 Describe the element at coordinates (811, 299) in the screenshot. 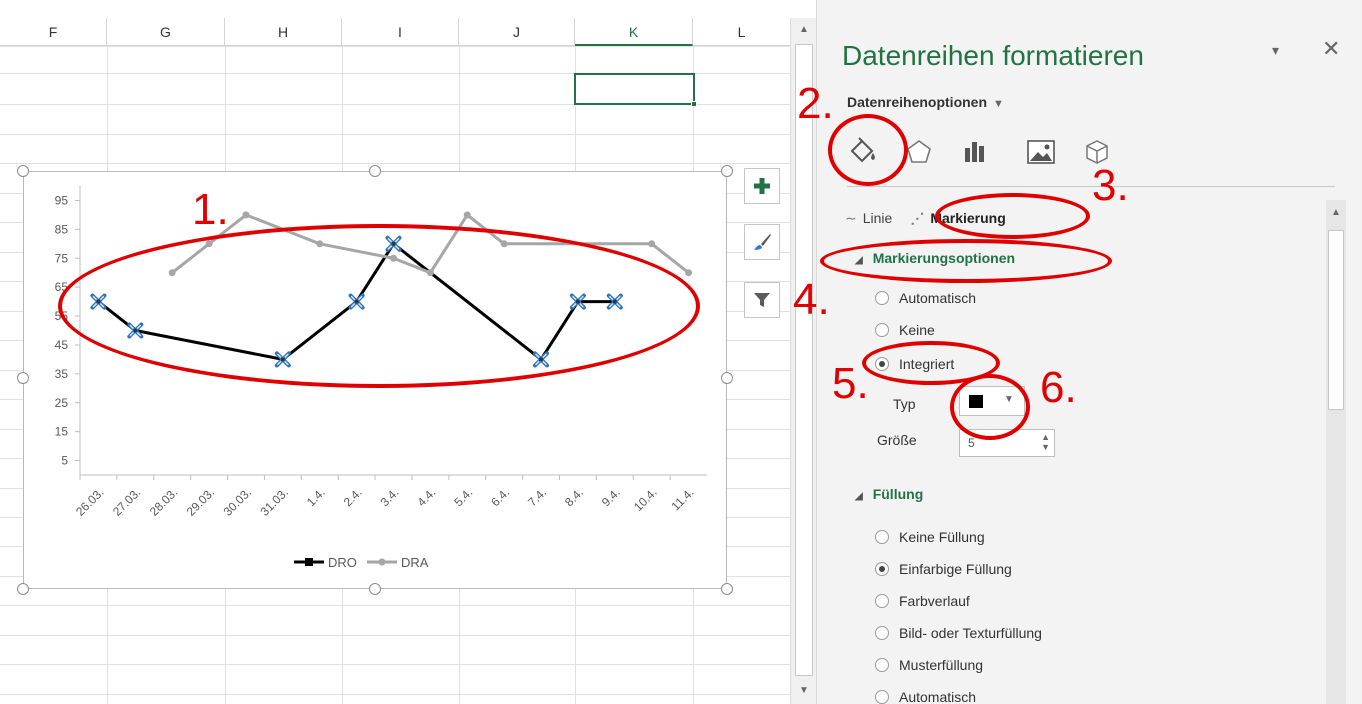

I see `annotation-number-4: 4.` at that location.